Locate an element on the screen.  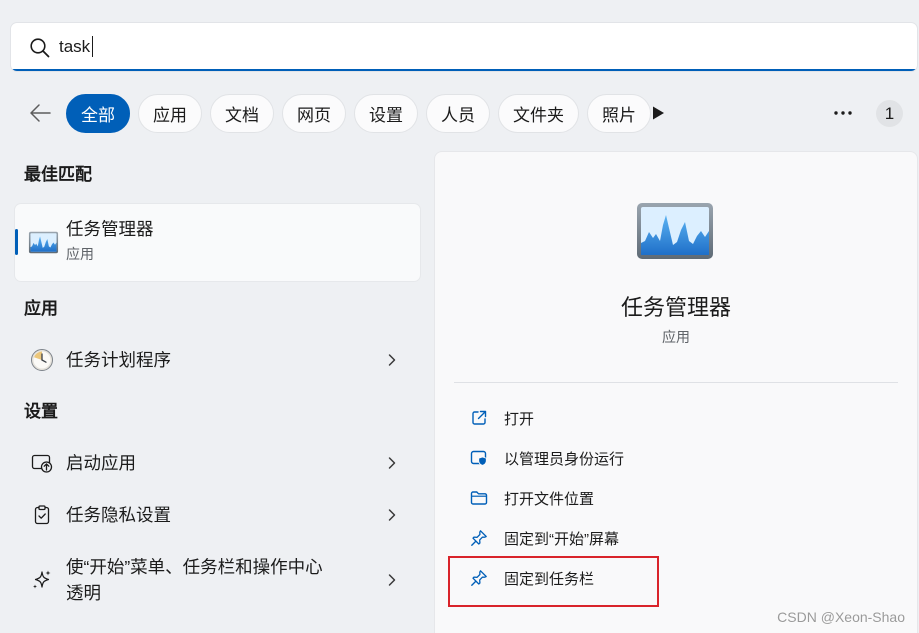
list-item-task-scheduler: 任务计划程序 is located at coordinates (217, 360).